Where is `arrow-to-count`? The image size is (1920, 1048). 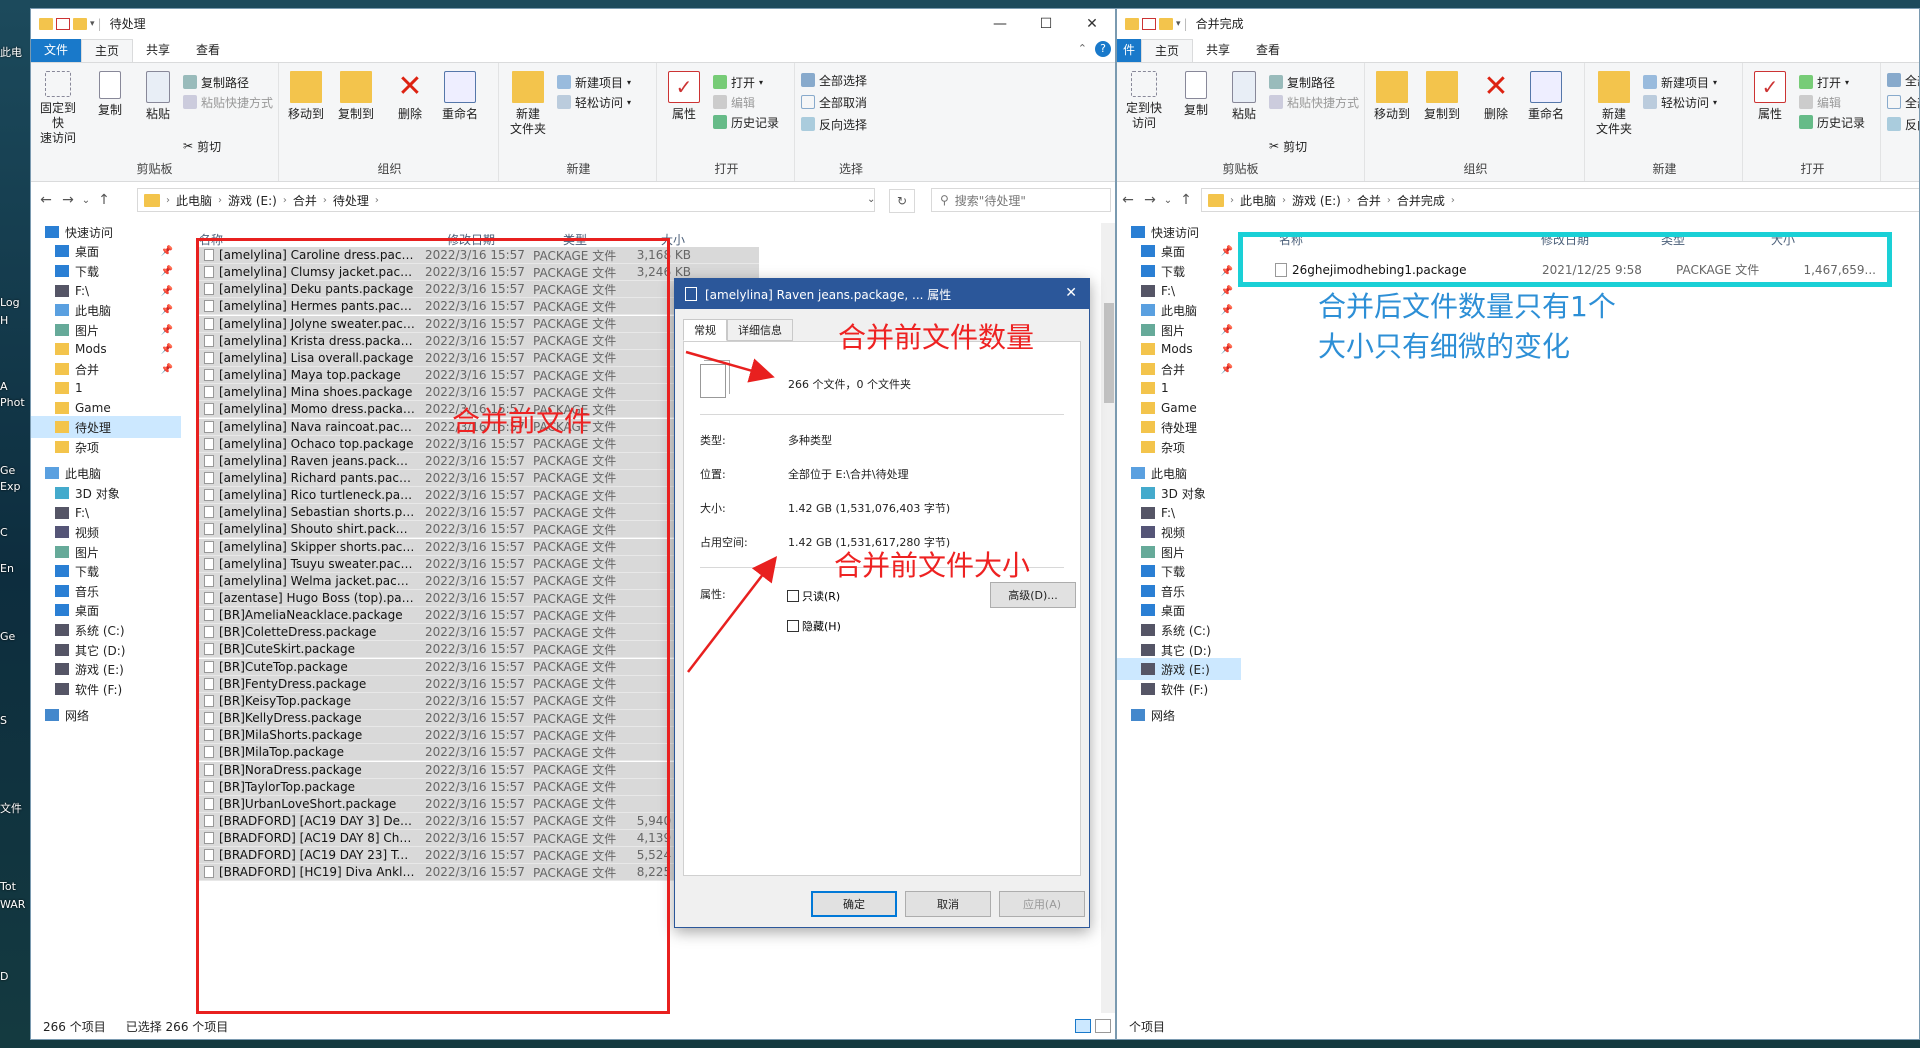 arrow-to-count is located at coordinates (730, 366).